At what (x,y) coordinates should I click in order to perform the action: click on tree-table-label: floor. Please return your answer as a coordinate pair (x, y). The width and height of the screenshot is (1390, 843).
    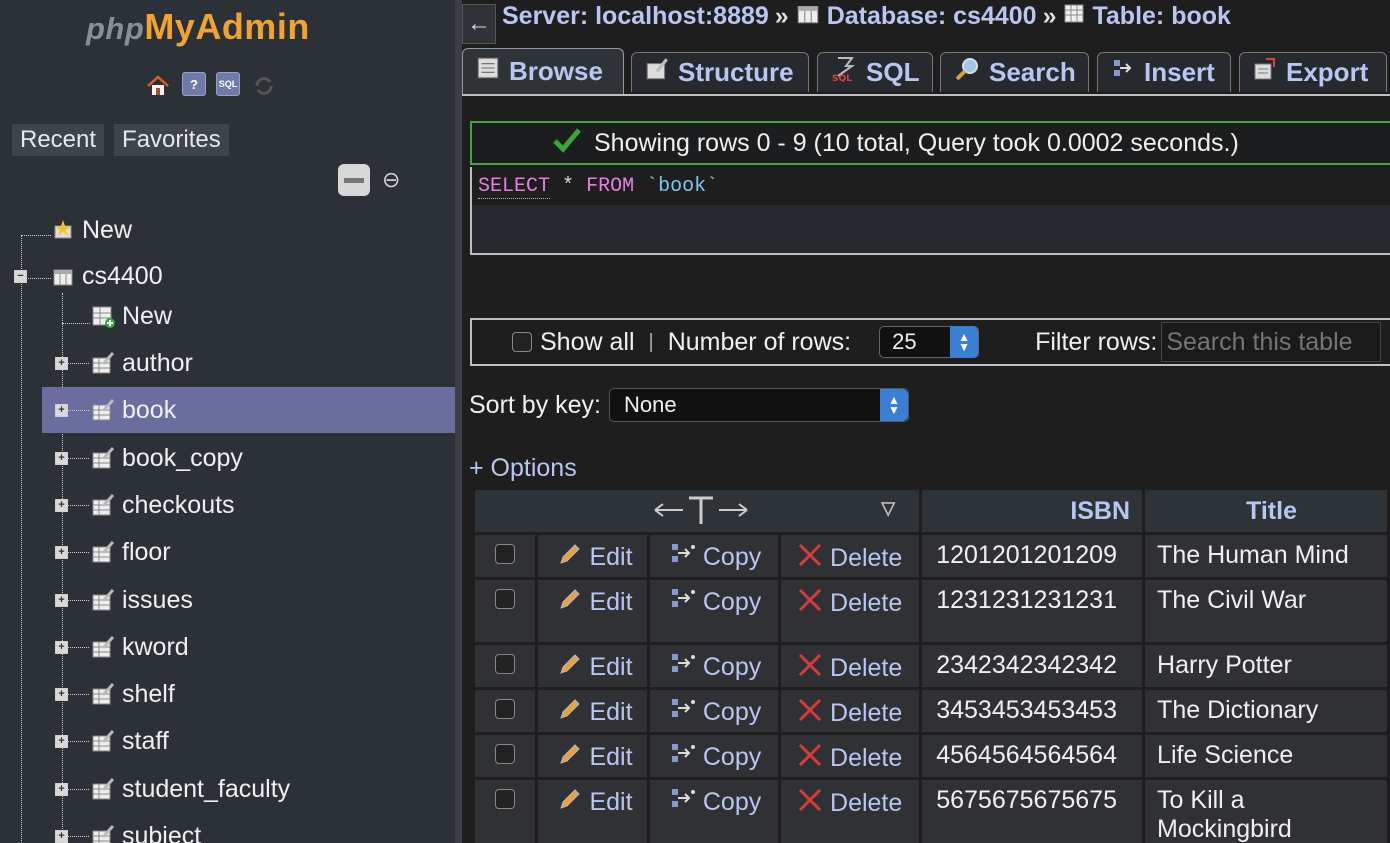
    Looking at the image, I should click on (146, 551).